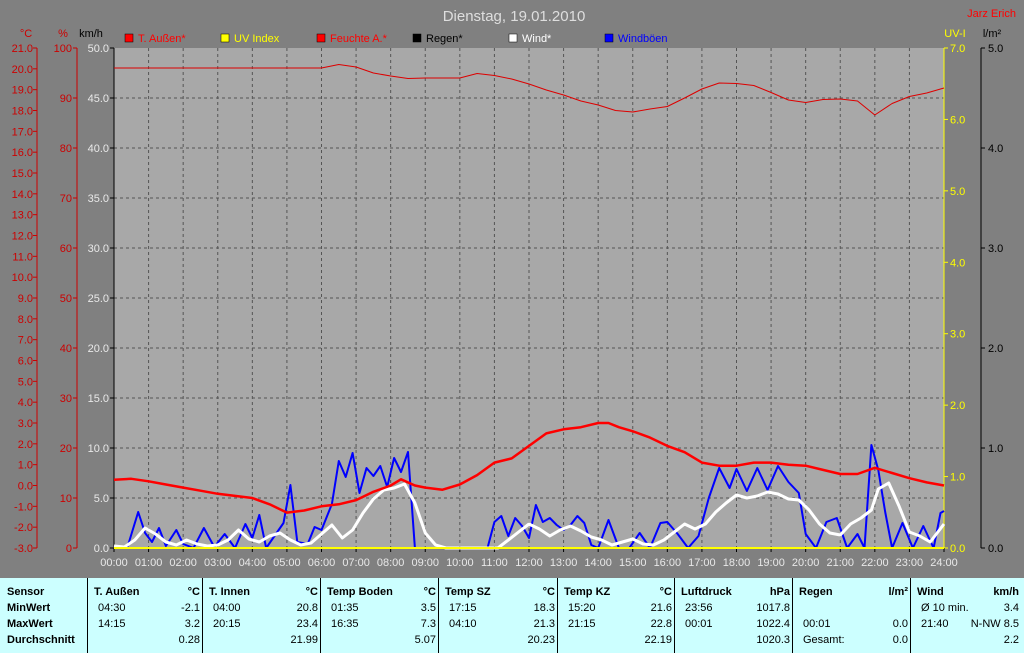  What do you see at coordinates (995, 249) in the screenshot?
I see `rain-tick-label: 3.0` at bounding box center [995, 249].